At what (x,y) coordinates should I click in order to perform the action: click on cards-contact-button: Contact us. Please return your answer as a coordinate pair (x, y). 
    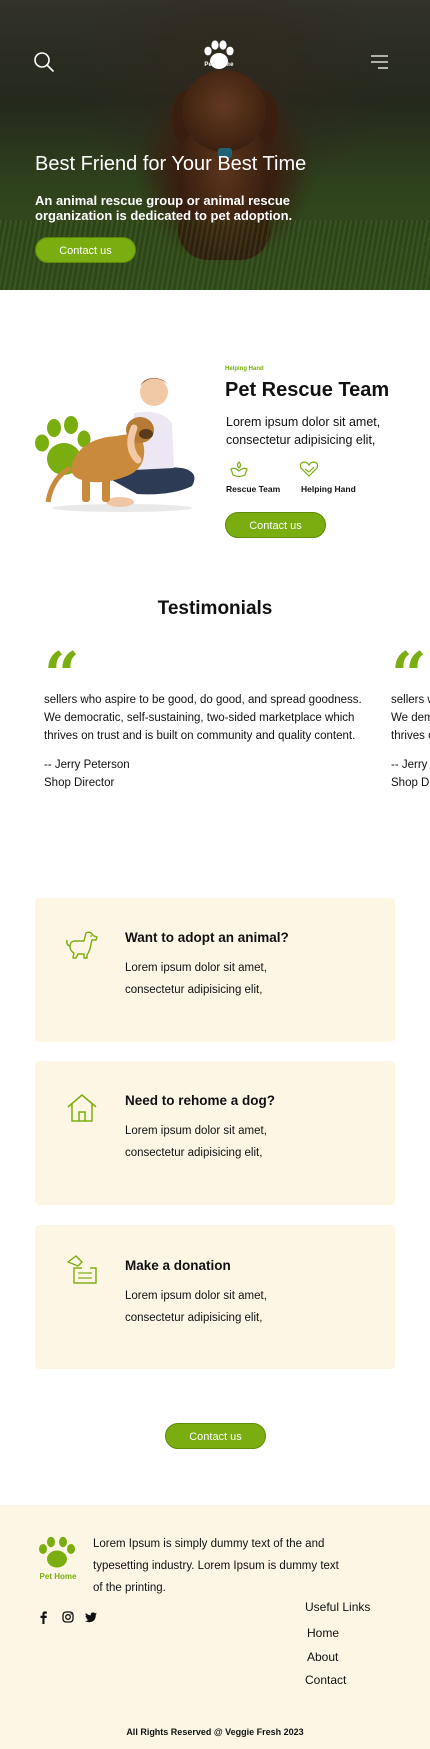
    Looking at the image, I should click on (215, 1436).